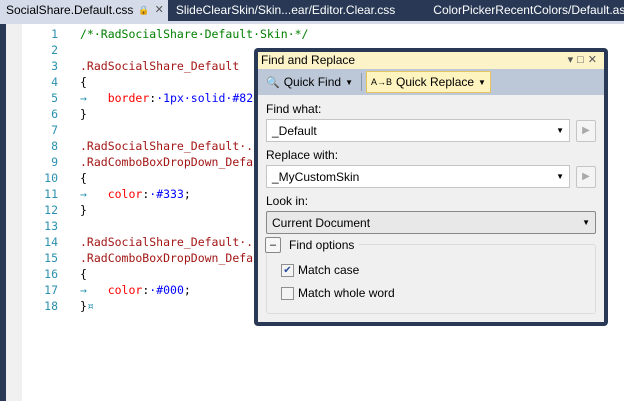 The width and height of the screenshot is (624, 401). I want to click on replace-with-input: _MyCustomSkin ▼, so click(418, 176).